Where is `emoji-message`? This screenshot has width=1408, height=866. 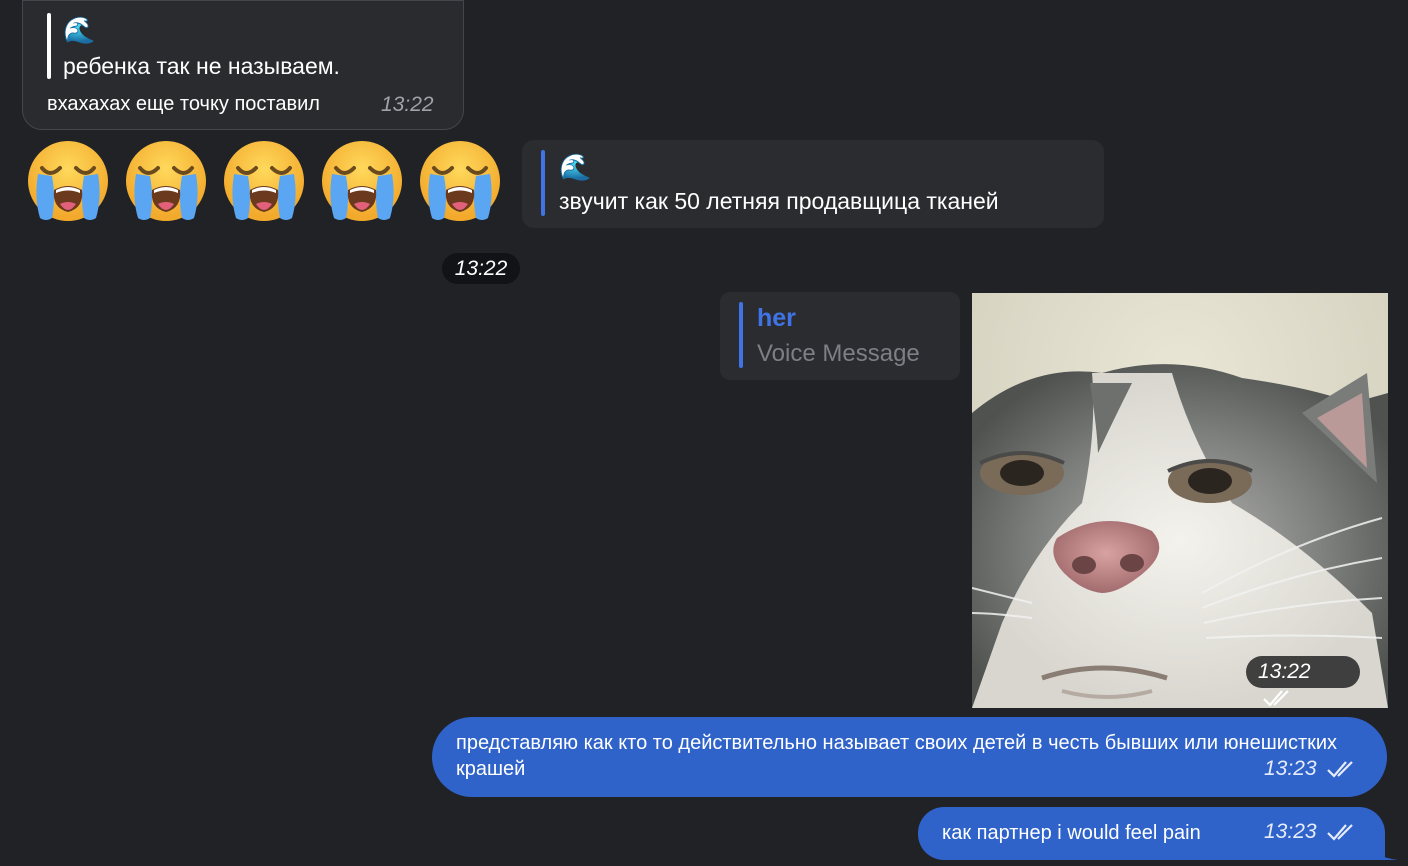 emoji-message is located at coordinates (264, 181).